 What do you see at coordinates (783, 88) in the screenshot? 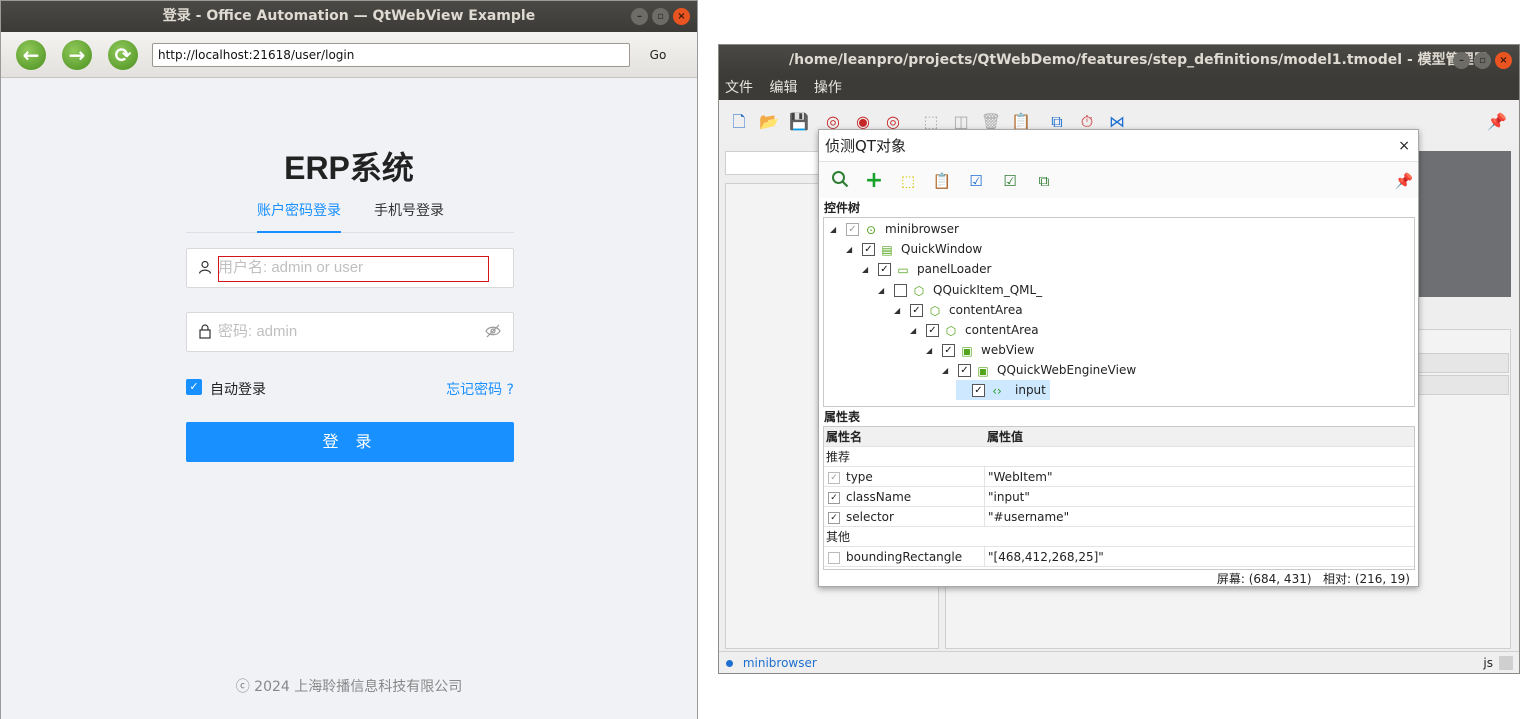
I see `menu-edit: 编辑` at bounding box center [783, 88].